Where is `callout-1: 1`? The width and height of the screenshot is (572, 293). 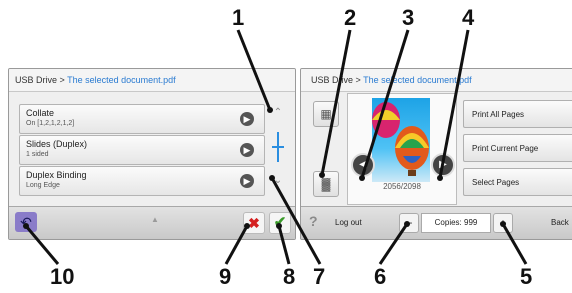
callout-1: 1 is located at coordinates (238, 17).